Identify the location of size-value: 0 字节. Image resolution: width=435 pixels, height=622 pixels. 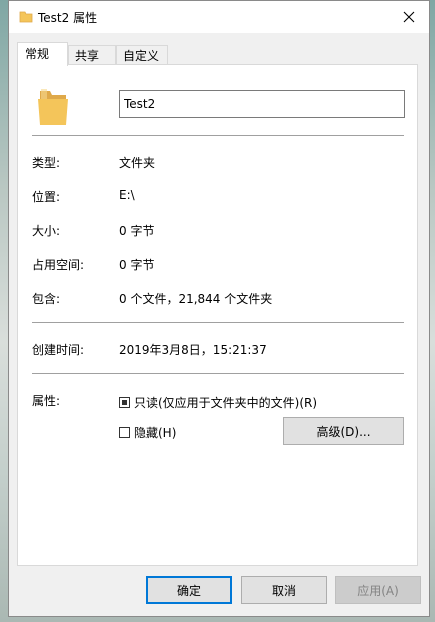
(137, 231).